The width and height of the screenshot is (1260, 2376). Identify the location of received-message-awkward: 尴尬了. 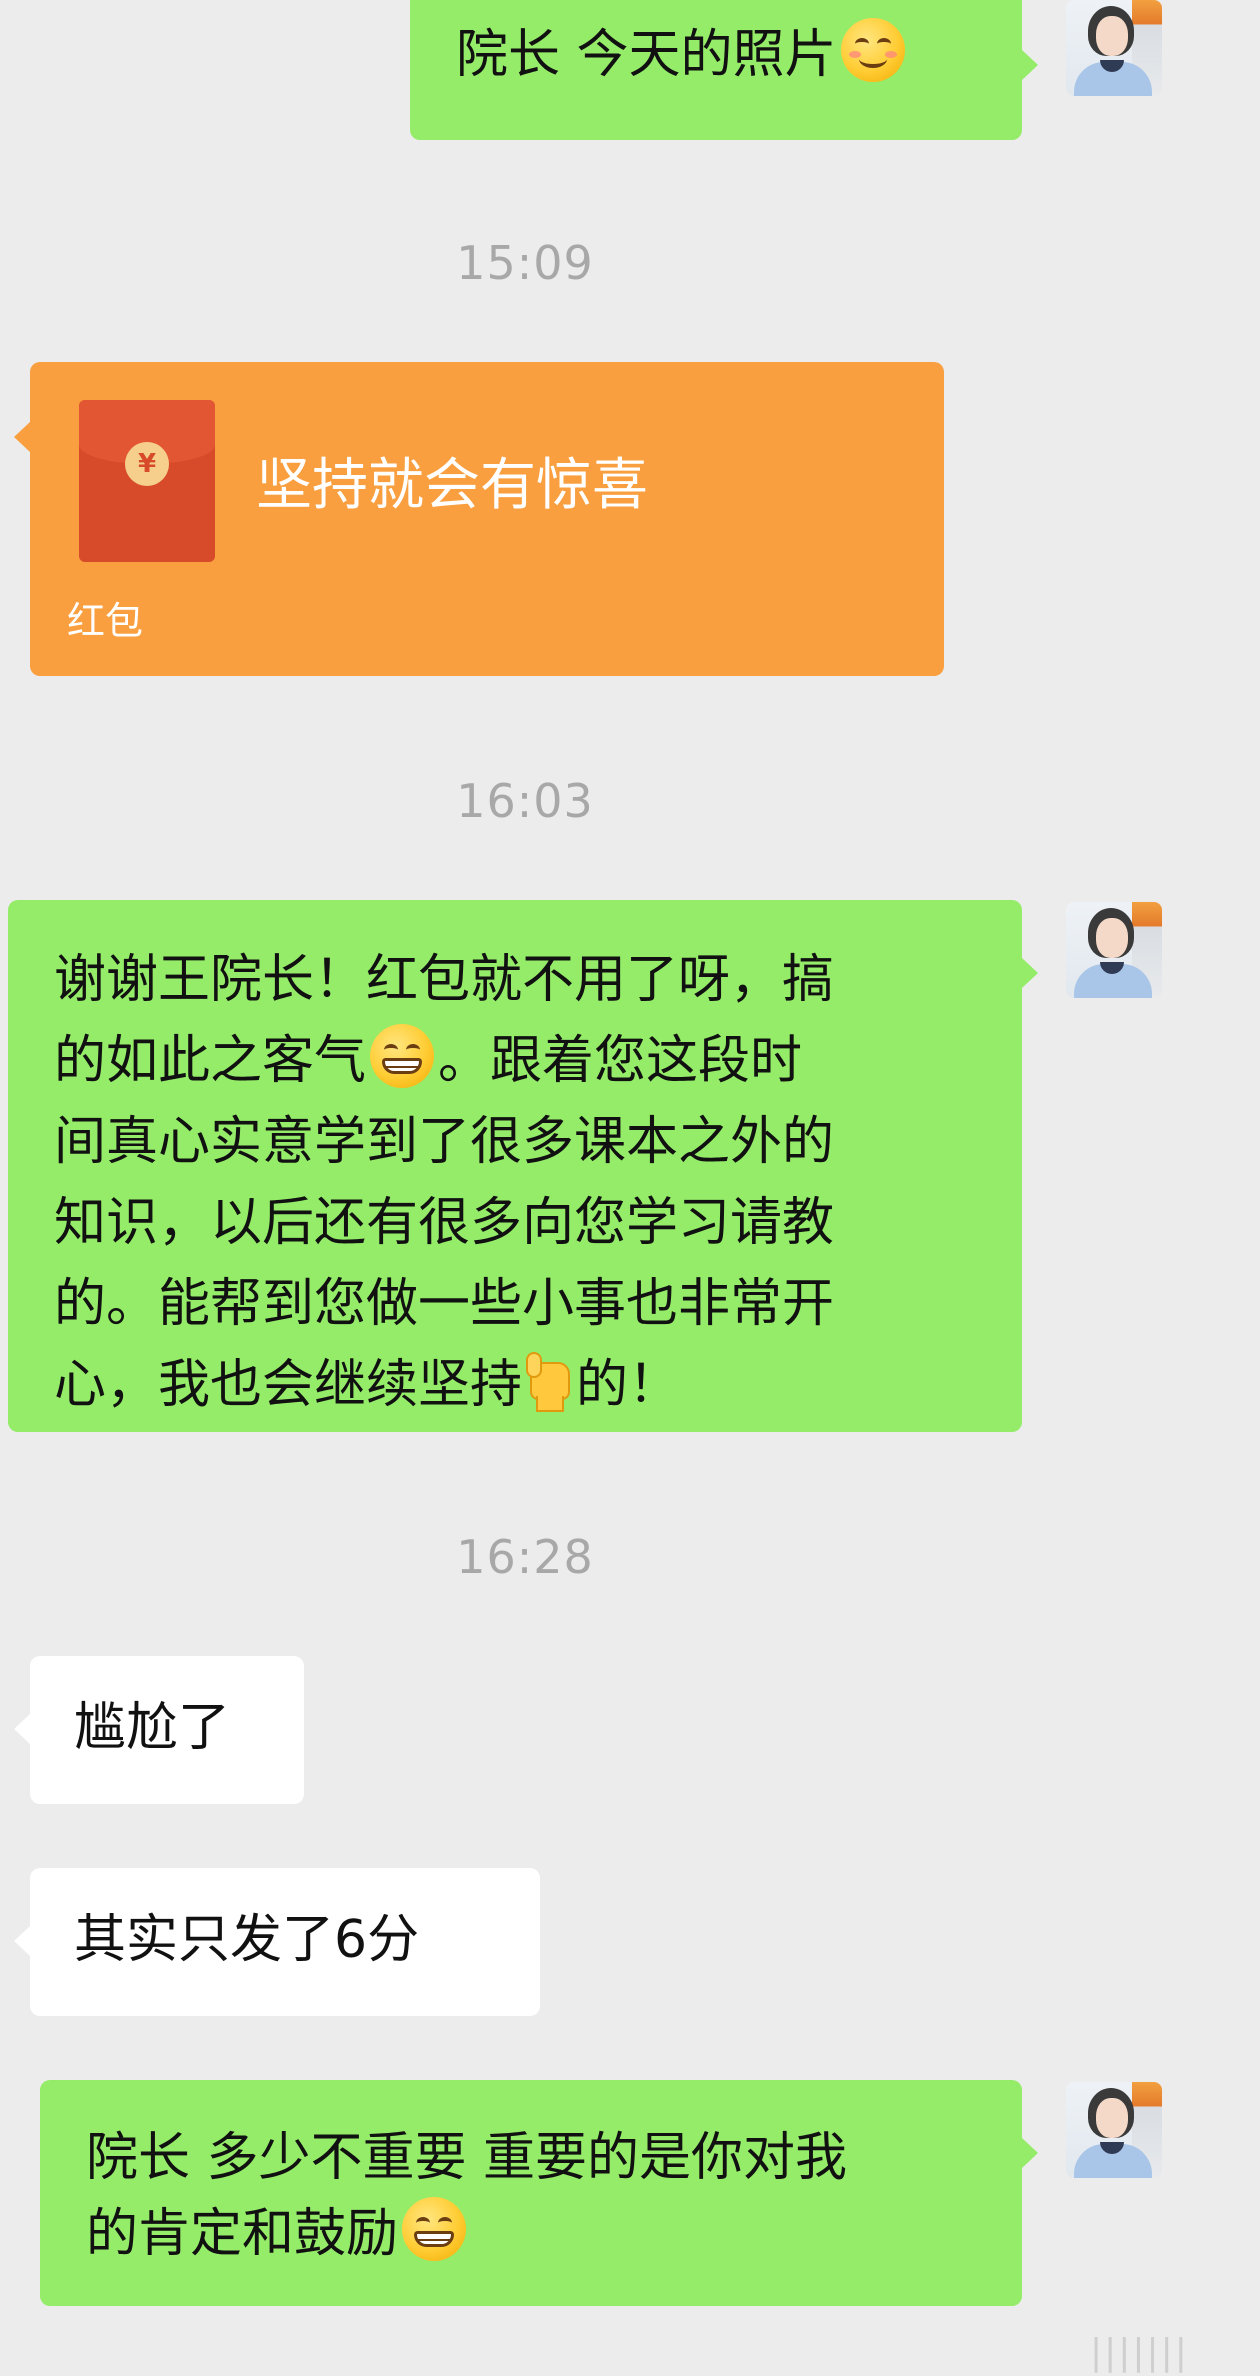
(167, 1730).